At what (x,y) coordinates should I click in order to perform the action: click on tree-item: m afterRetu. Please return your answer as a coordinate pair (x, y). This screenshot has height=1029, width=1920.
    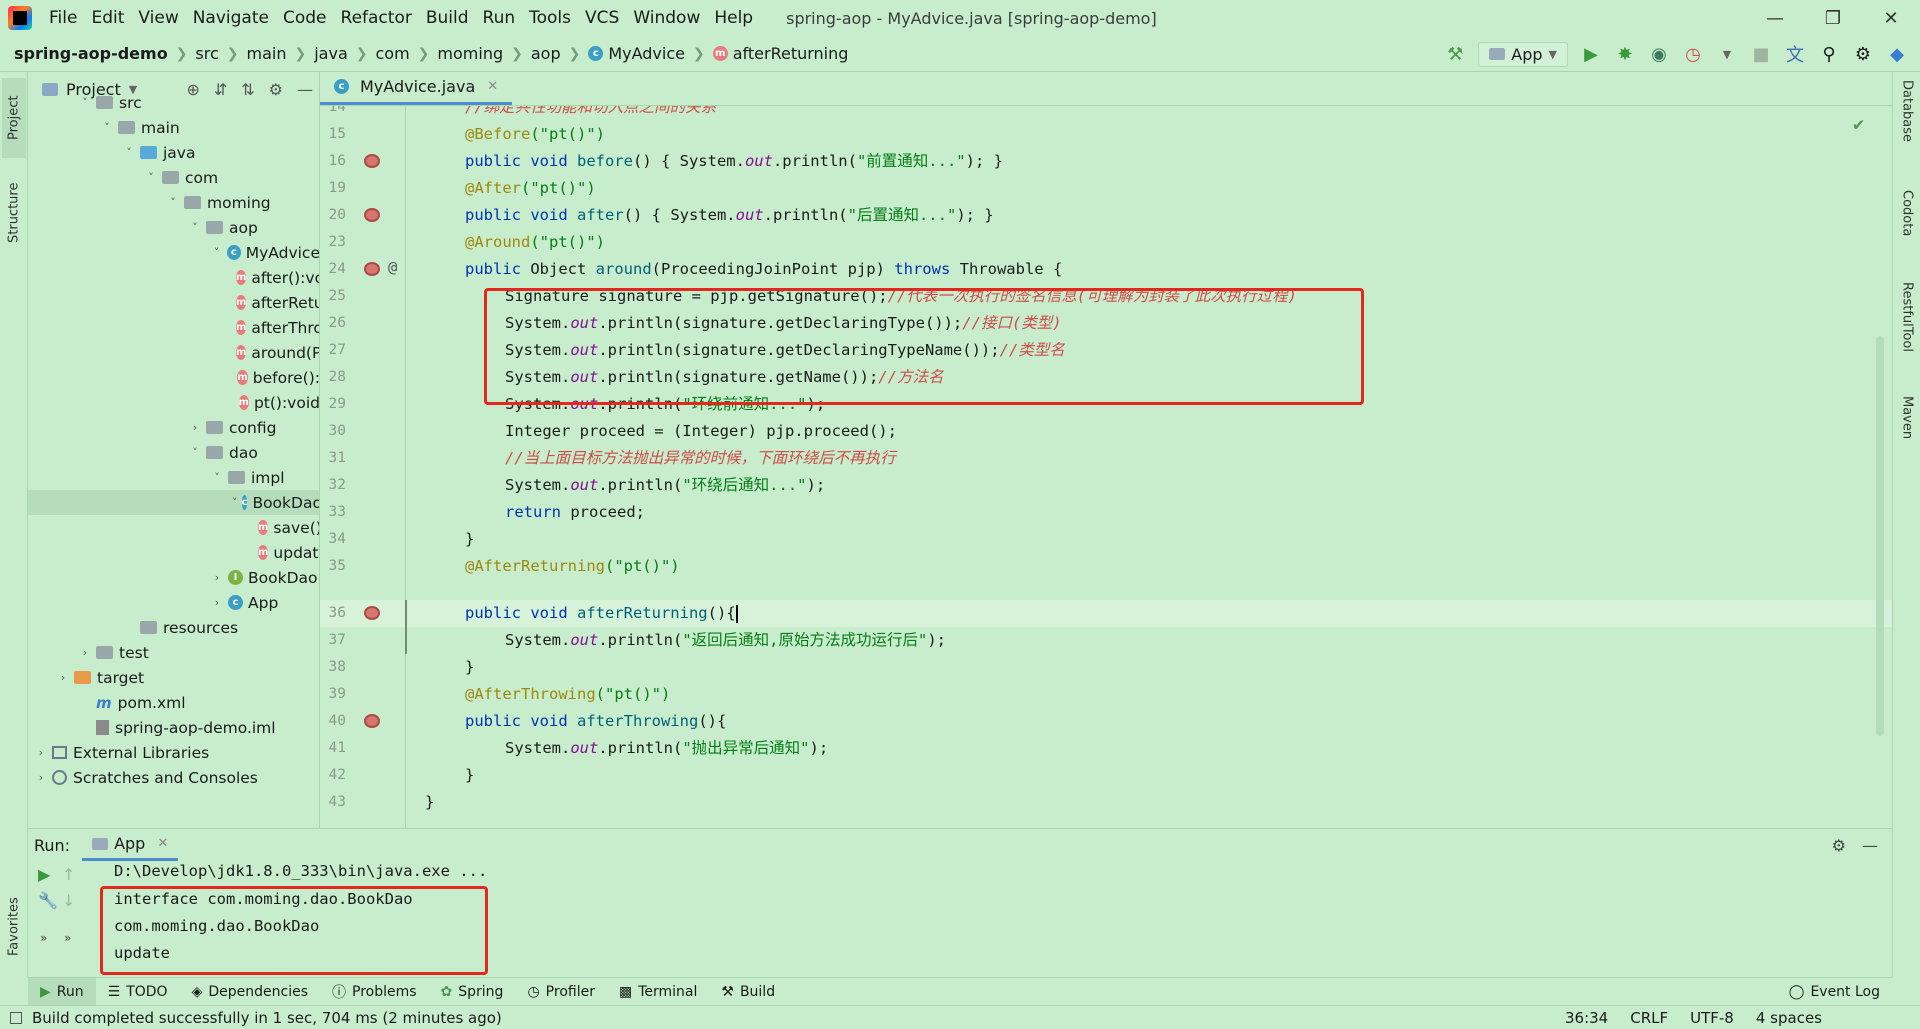
    Looking at the image, I should click on (173, 302).